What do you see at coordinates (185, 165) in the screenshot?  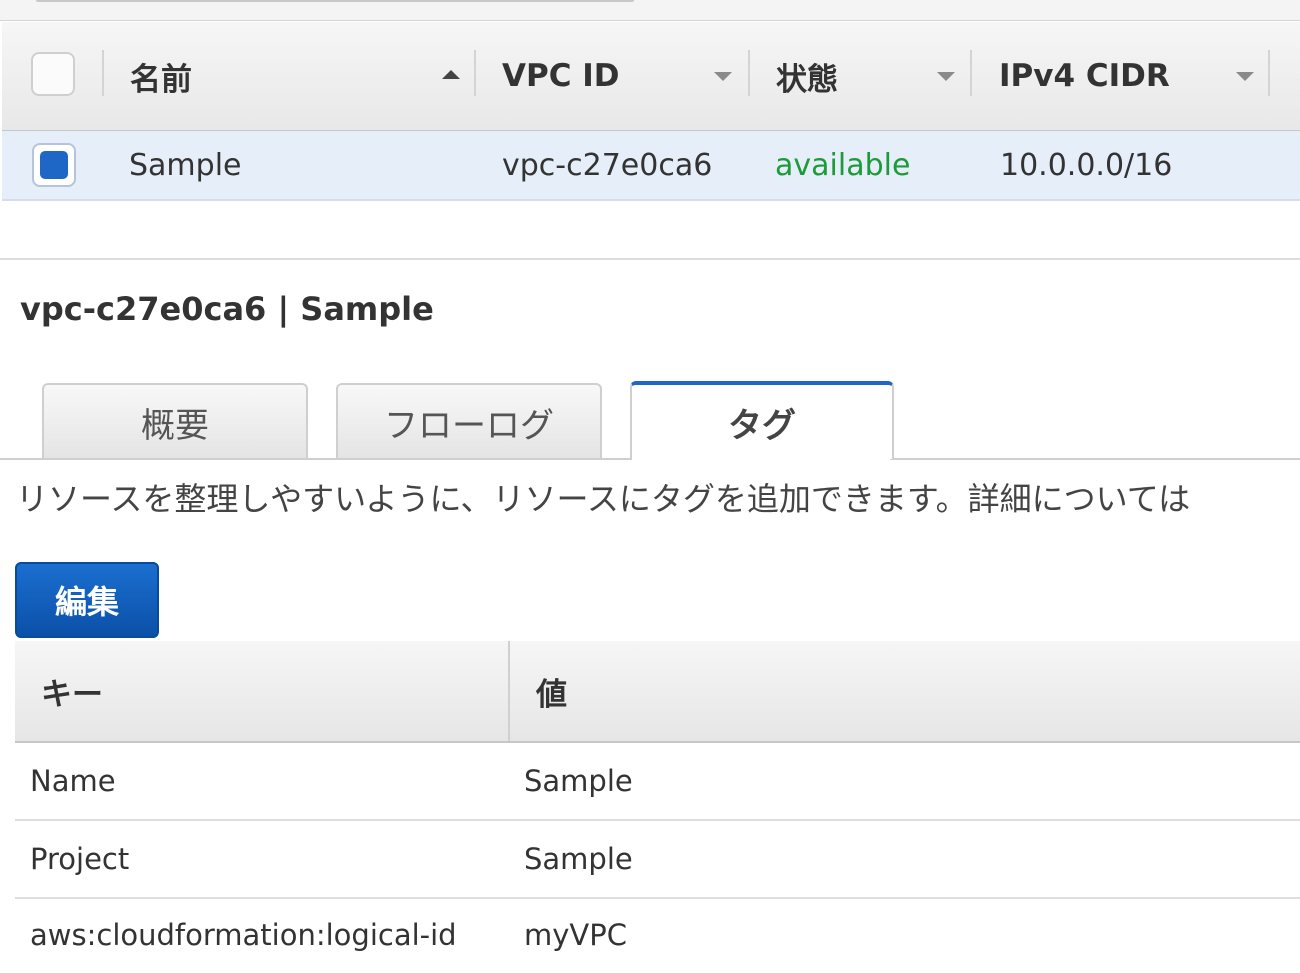 I see `vpc-name-cell: Sample` at bounding box center [185, 165].